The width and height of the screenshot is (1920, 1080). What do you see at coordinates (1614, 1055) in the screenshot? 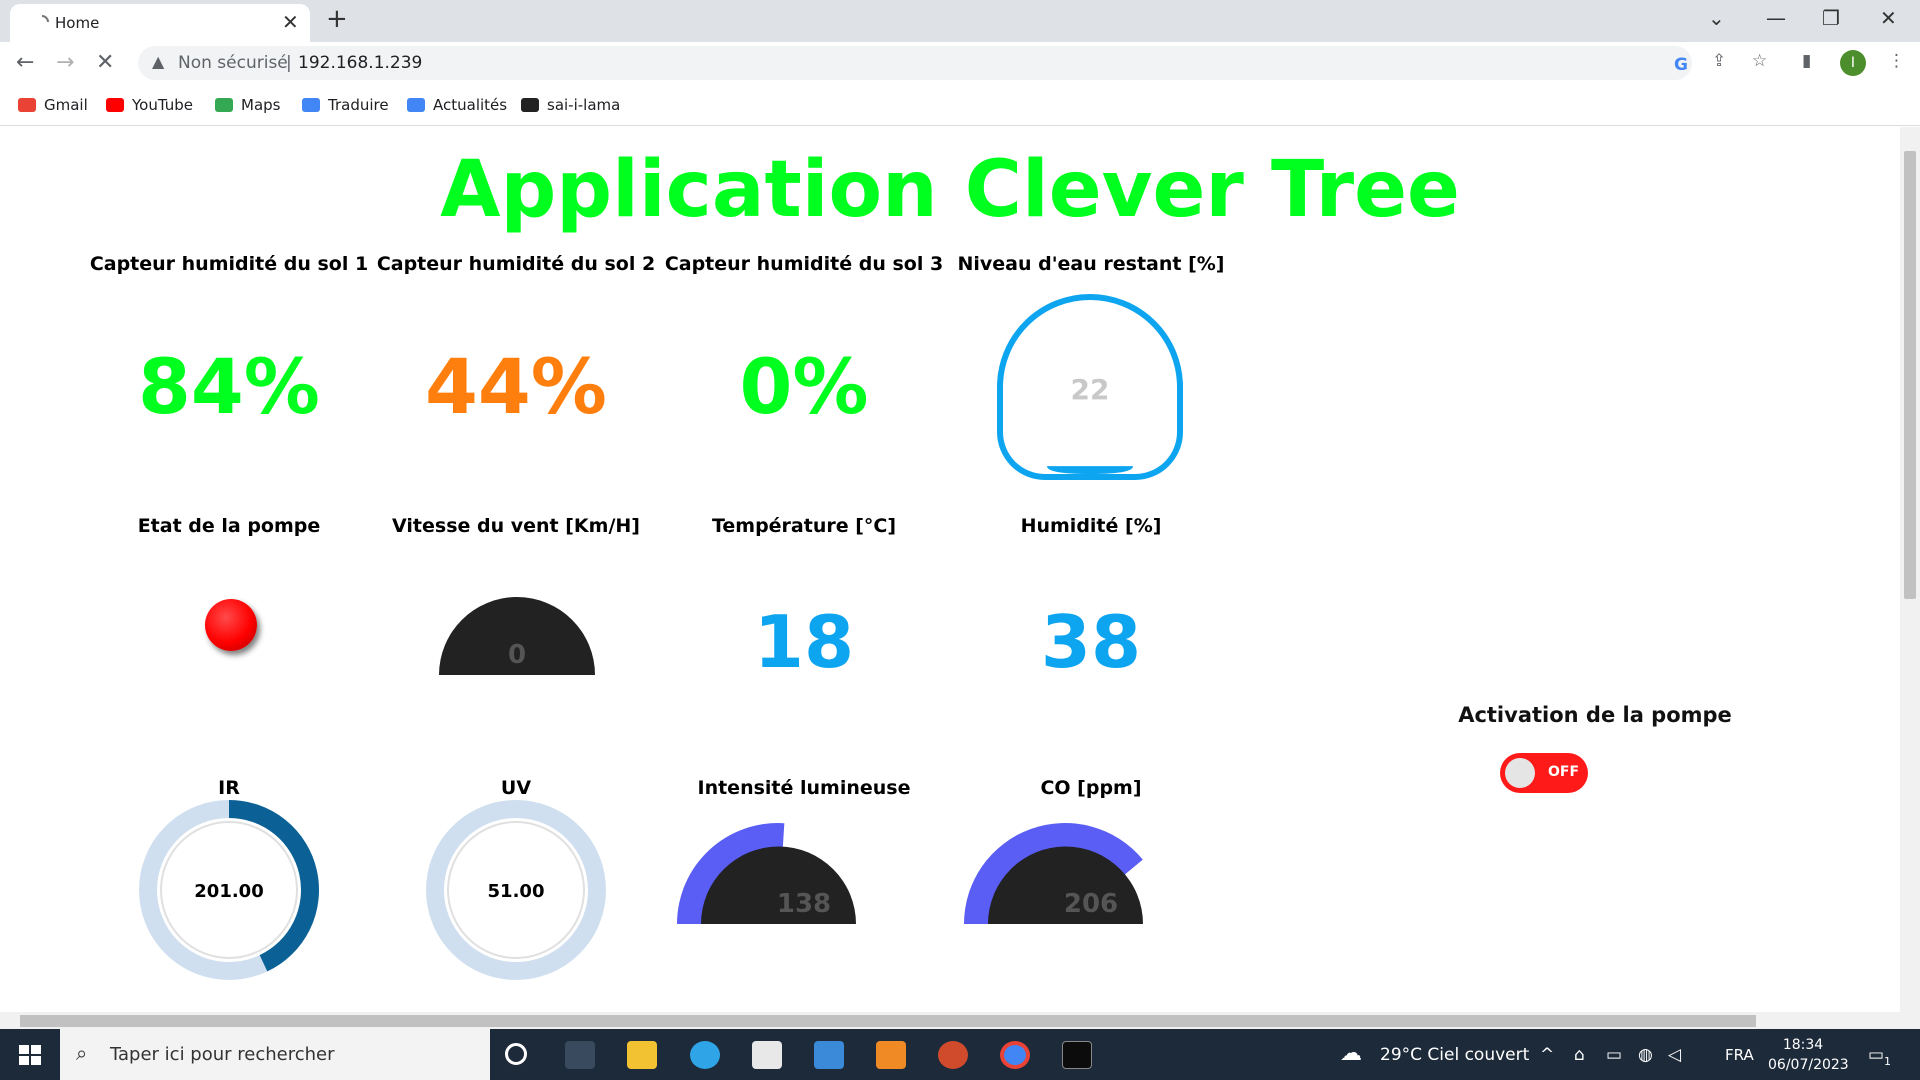
I see `battery-icon: ▭` at bounding box center [1614, 1055].